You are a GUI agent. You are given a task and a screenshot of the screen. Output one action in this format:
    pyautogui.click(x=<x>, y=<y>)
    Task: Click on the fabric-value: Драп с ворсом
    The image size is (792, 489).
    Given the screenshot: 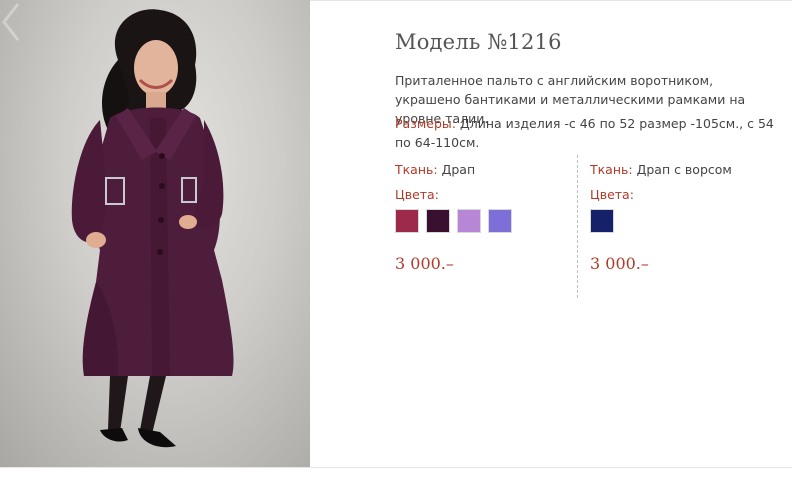 What is the action you would take?
    pyautogui.click(x=682, y=169)
    